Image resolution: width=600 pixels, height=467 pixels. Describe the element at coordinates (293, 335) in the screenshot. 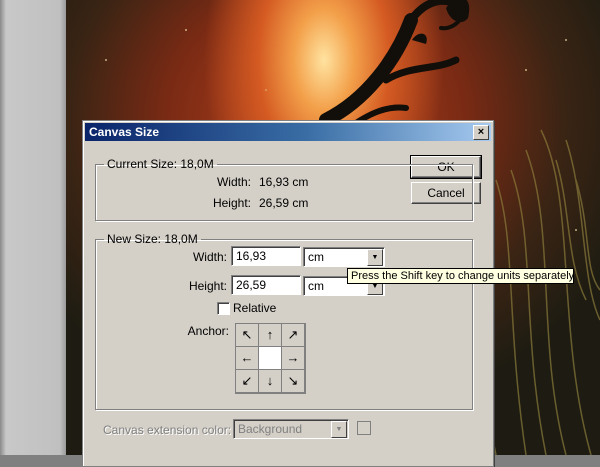

I see `anchor-top-right: ↗` at that location.